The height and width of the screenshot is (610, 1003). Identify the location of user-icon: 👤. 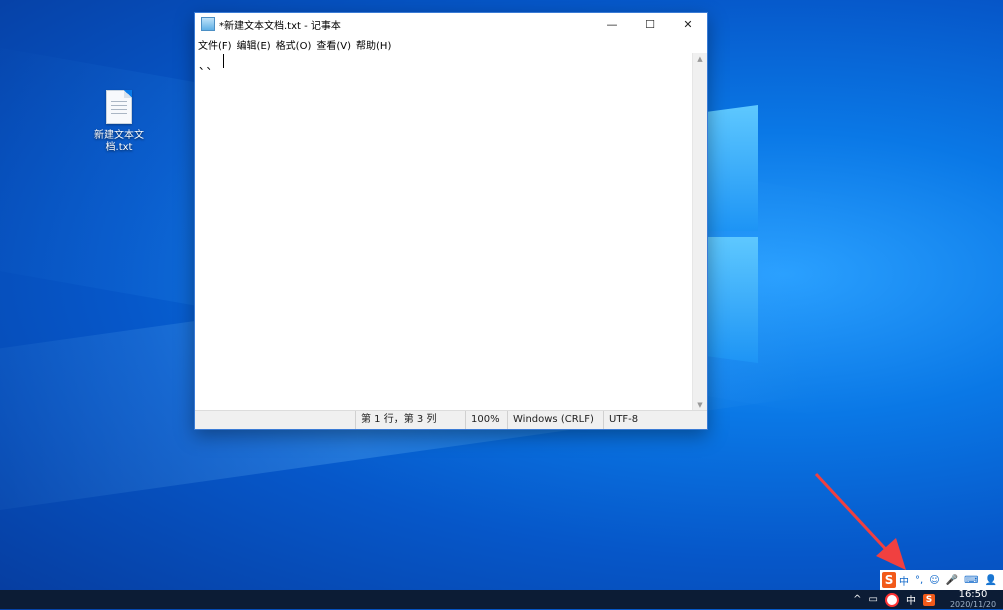
(991, 580).